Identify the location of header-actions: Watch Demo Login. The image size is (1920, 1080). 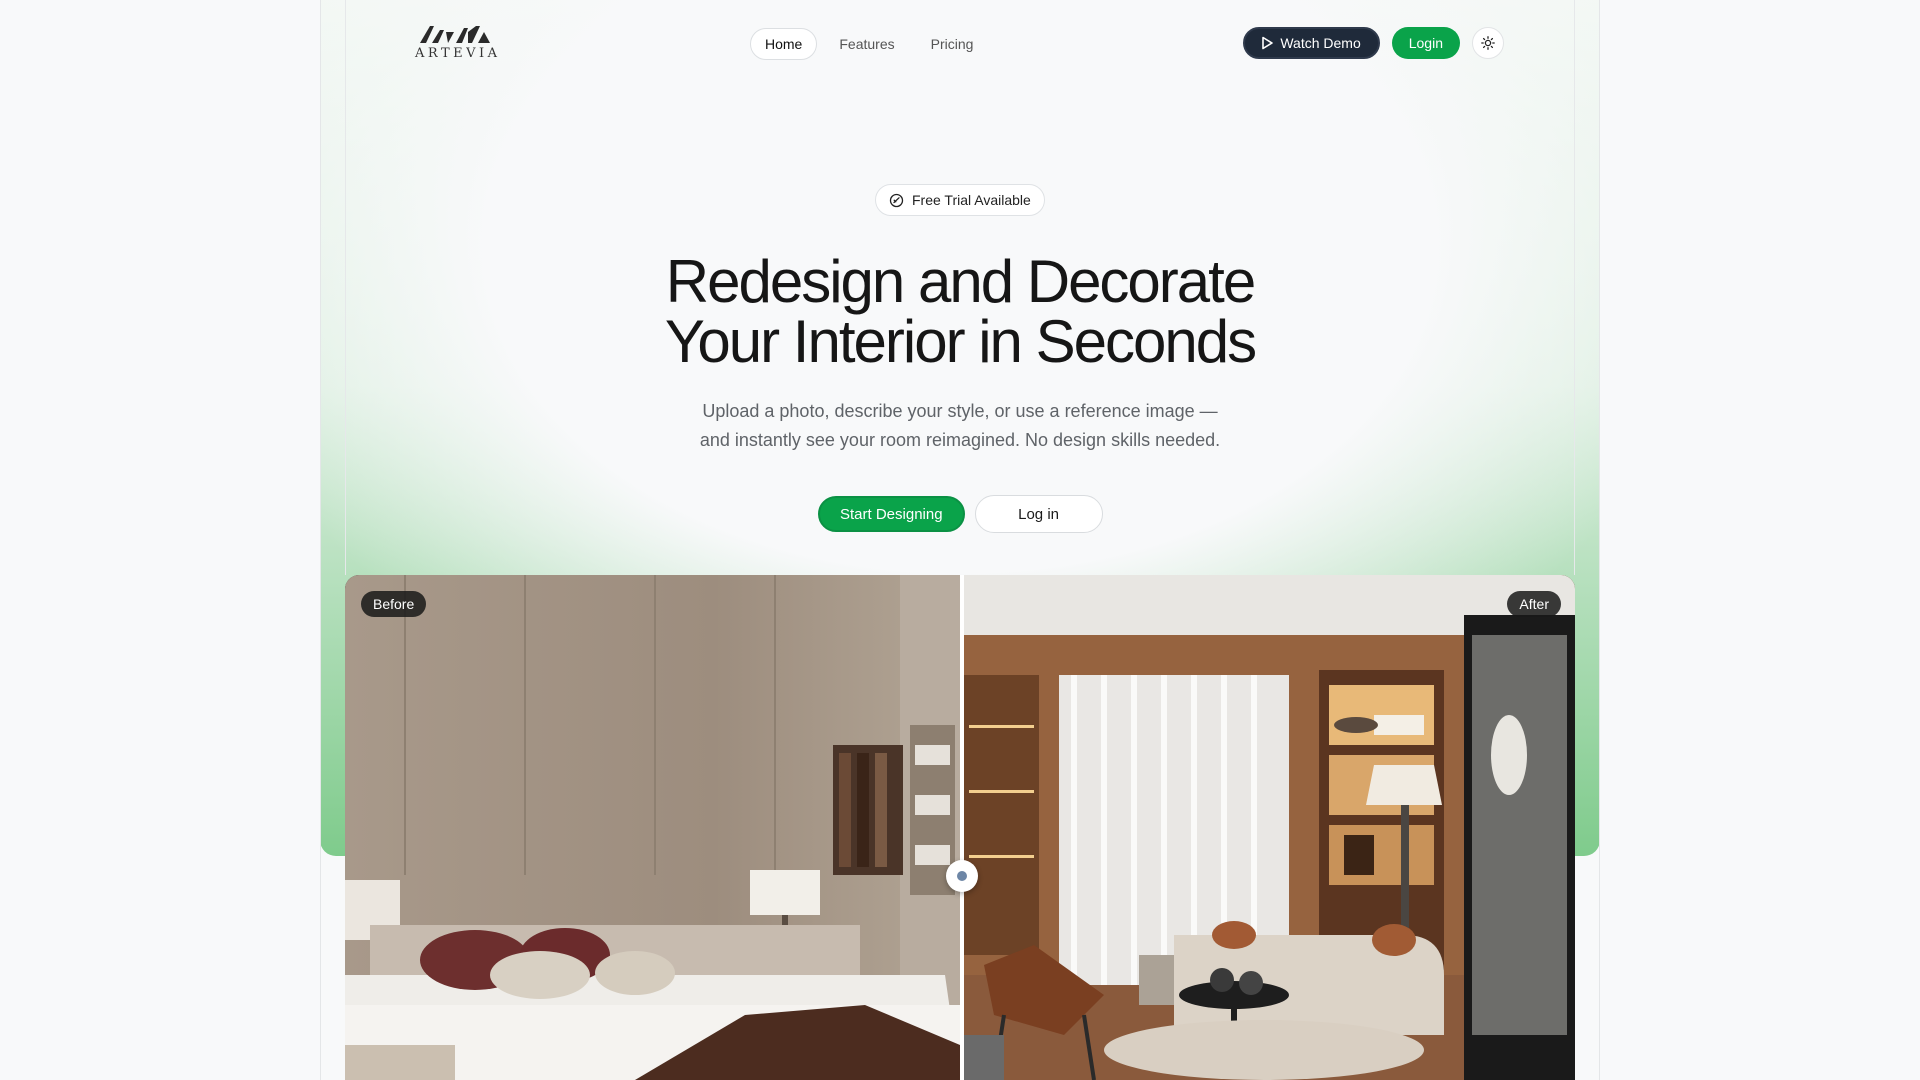
(1373, 43).